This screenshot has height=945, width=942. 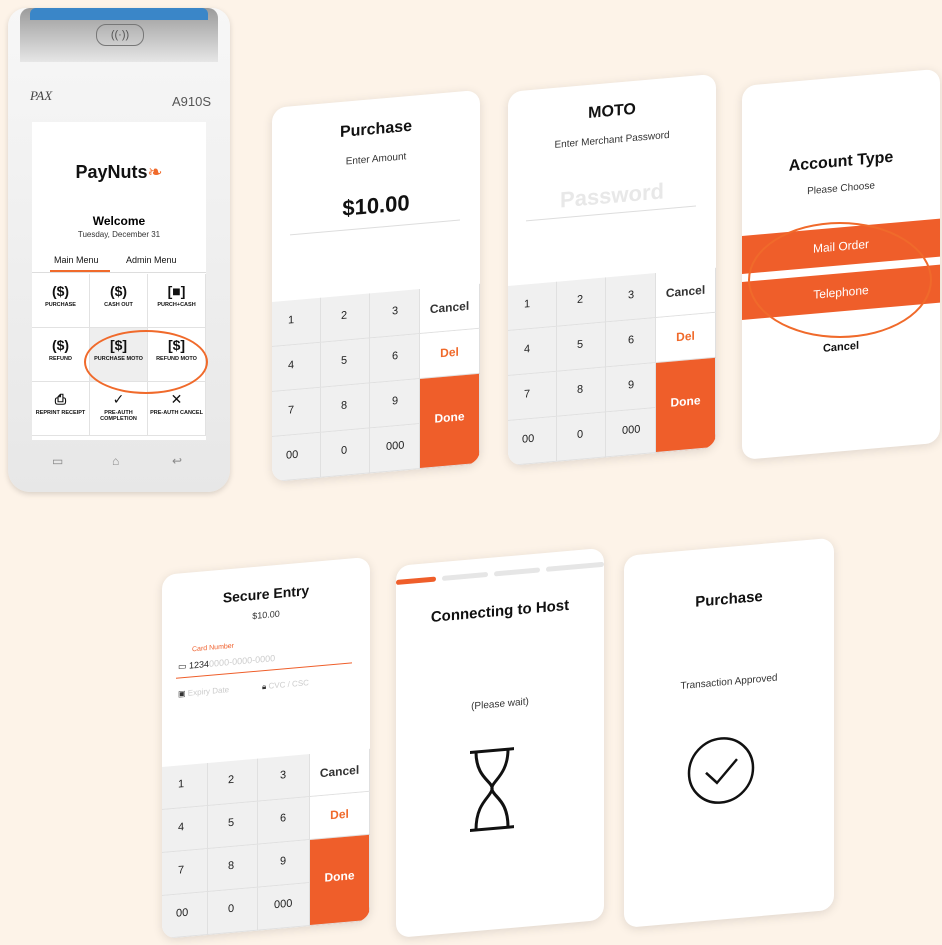 What do you see at coordinates (41, 95) in the screenshot?
I see `pax-logo: PAX` at bounding box center [41, 95].